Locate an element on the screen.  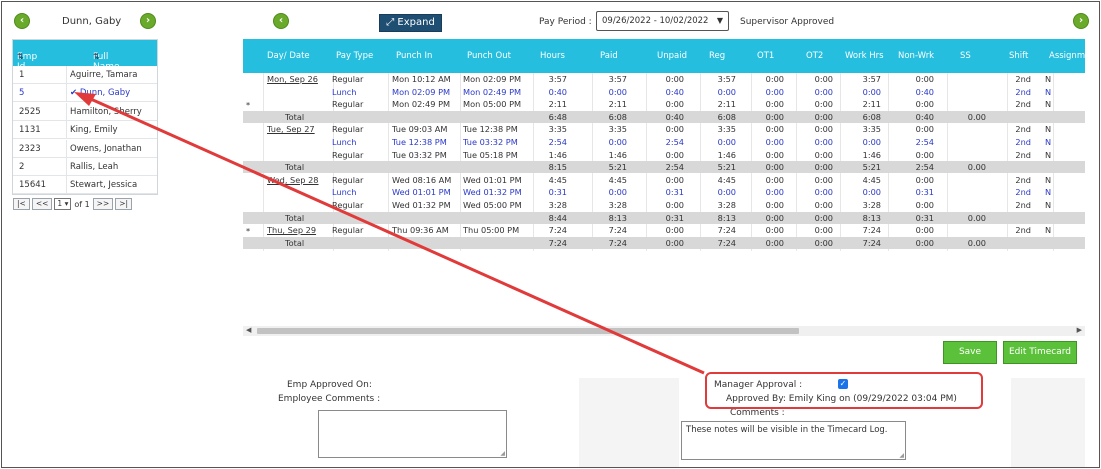
total-label: Total is located at coordinates (295, 167).